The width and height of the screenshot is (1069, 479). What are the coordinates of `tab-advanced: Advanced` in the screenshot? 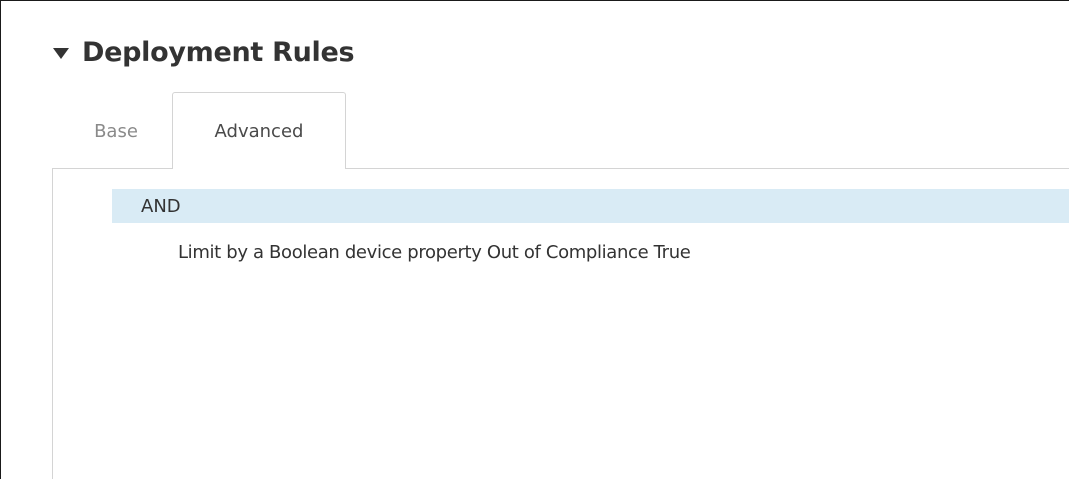 It's located at (259, 130).